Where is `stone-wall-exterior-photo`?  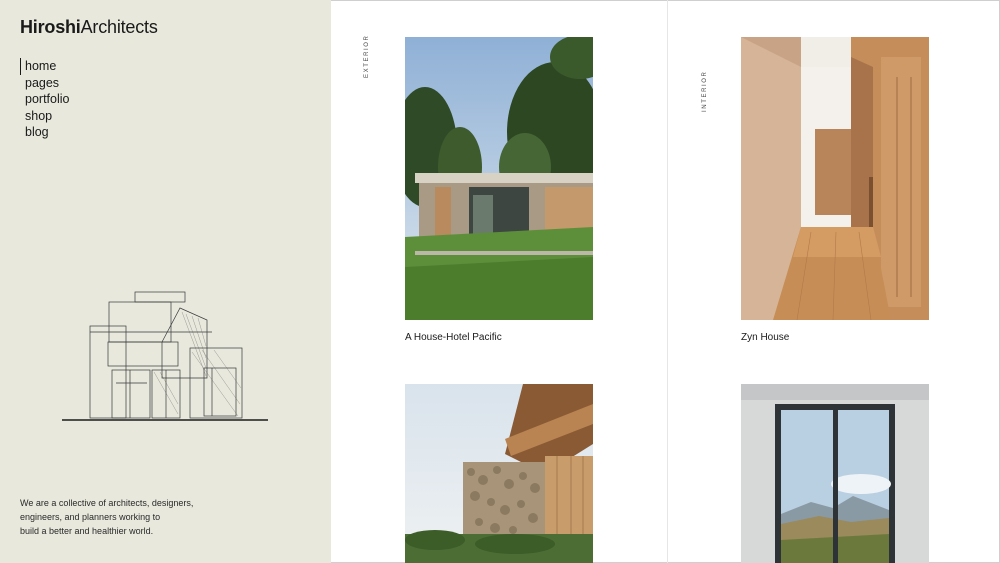
stone-wall-exterior-photo is located at coordinates (499, 473).